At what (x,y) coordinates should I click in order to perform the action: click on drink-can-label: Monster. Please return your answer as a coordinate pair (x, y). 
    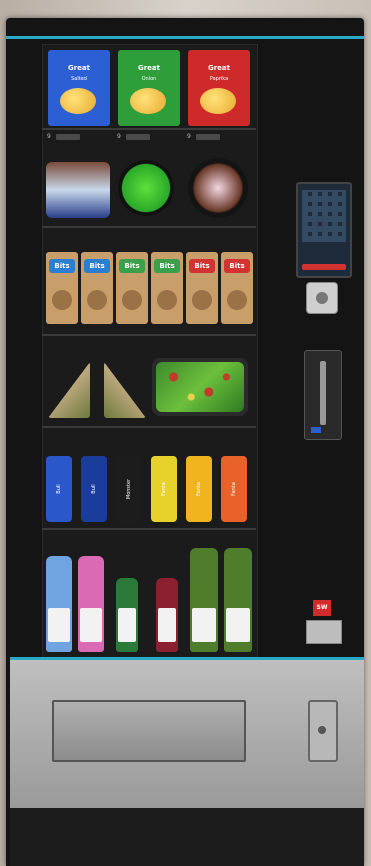
    Looking at the image, I should click on (129, 489).